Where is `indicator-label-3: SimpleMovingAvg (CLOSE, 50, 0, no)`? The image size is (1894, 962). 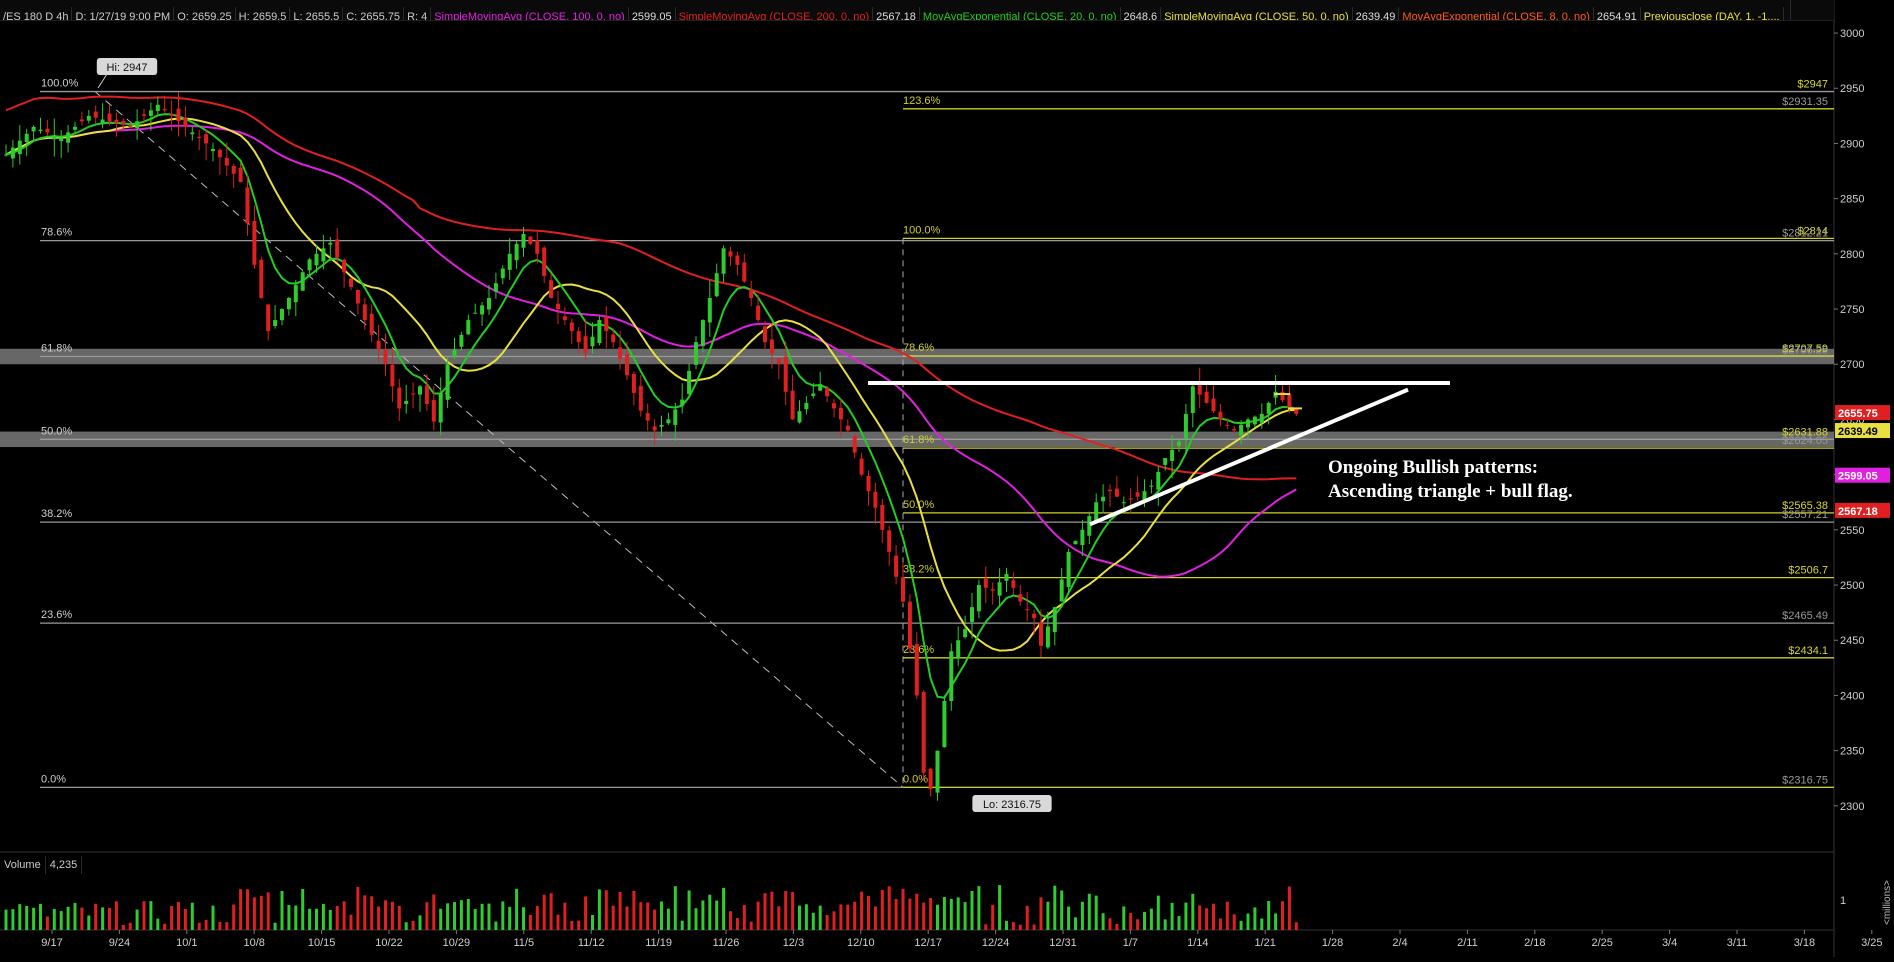 indicator-label-3: SimpleMovingAvg (CLOSE, 50, 0, no) is located at coordinates (1257, 13).